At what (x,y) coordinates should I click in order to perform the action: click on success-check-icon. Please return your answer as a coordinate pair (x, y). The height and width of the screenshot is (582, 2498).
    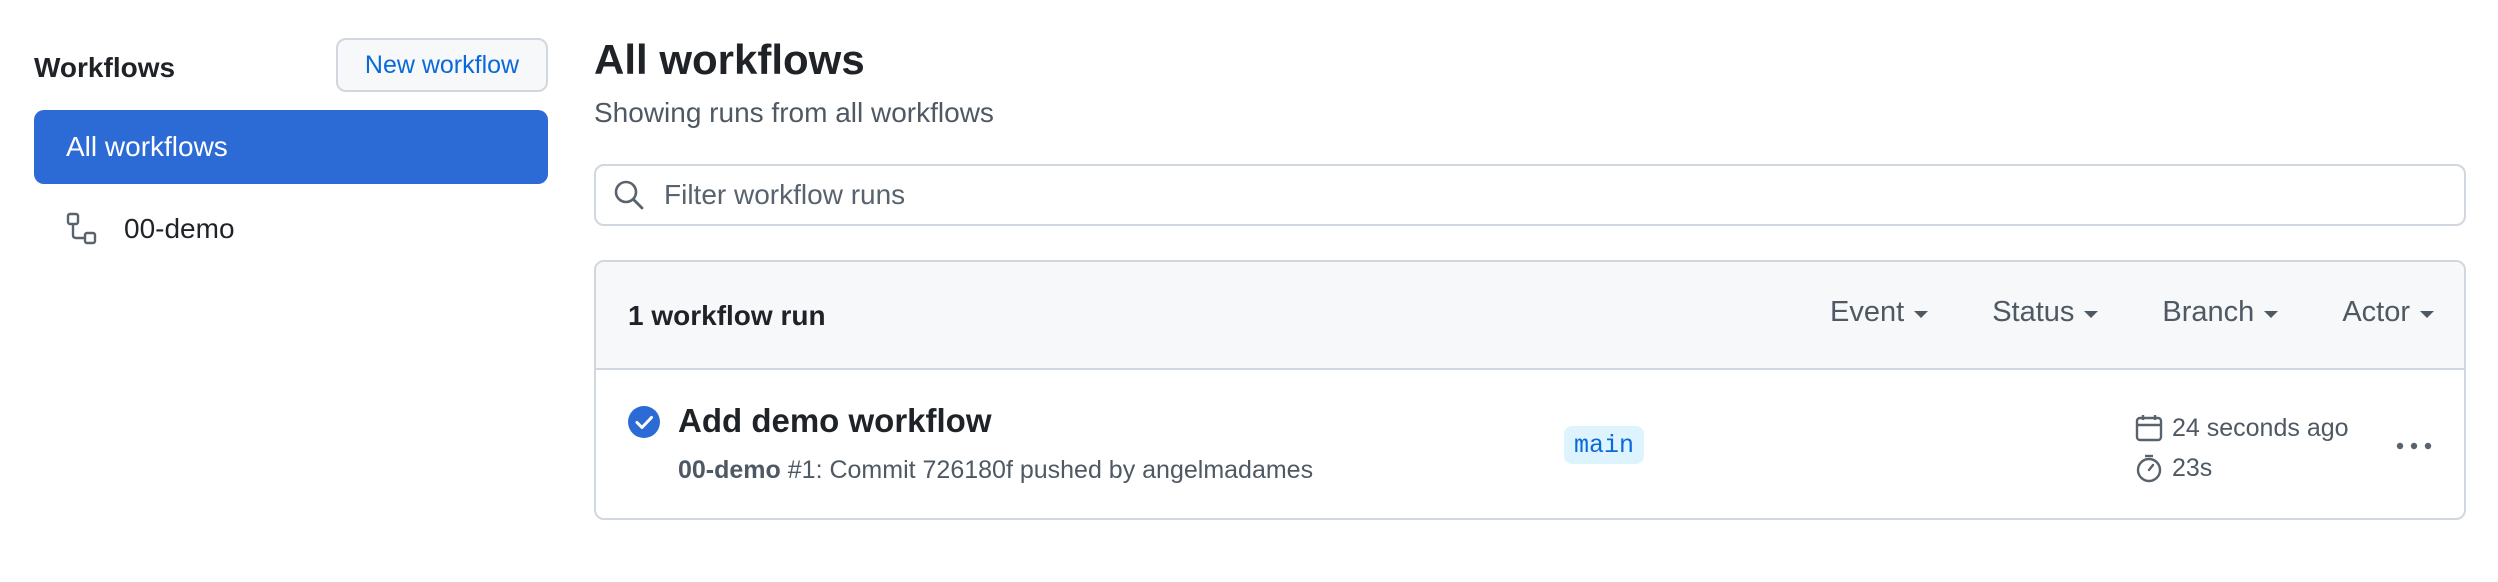
    Looking at the image, I should click on (644, 422).